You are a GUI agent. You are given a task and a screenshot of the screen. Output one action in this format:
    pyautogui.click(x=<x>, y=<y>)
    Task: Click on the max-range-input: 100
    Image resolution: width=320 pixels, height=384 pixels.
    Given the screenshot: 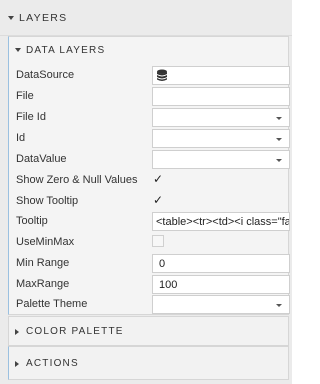 What is the action you would take?
    pyautogui.click(x=221, y=284)
    